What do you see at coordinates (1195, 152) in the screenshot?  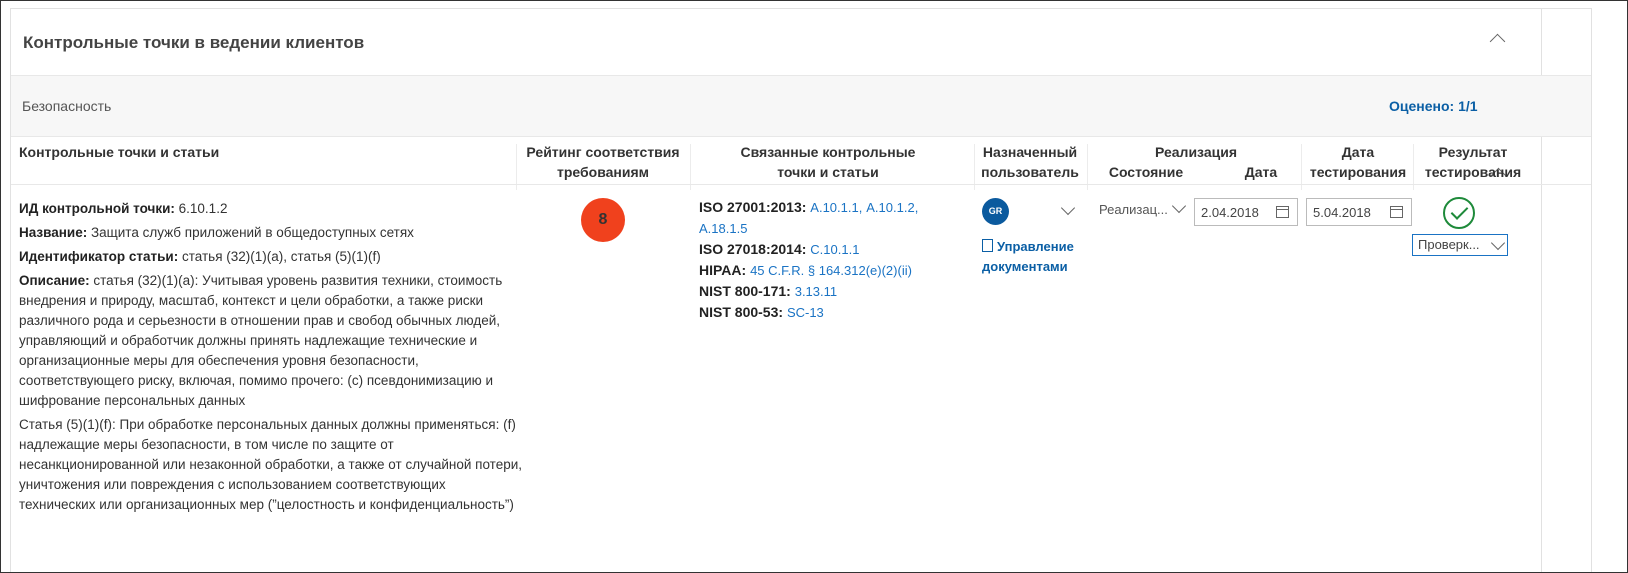 I see `header-implementation: Реализация` at bounding box center [1195, 152].